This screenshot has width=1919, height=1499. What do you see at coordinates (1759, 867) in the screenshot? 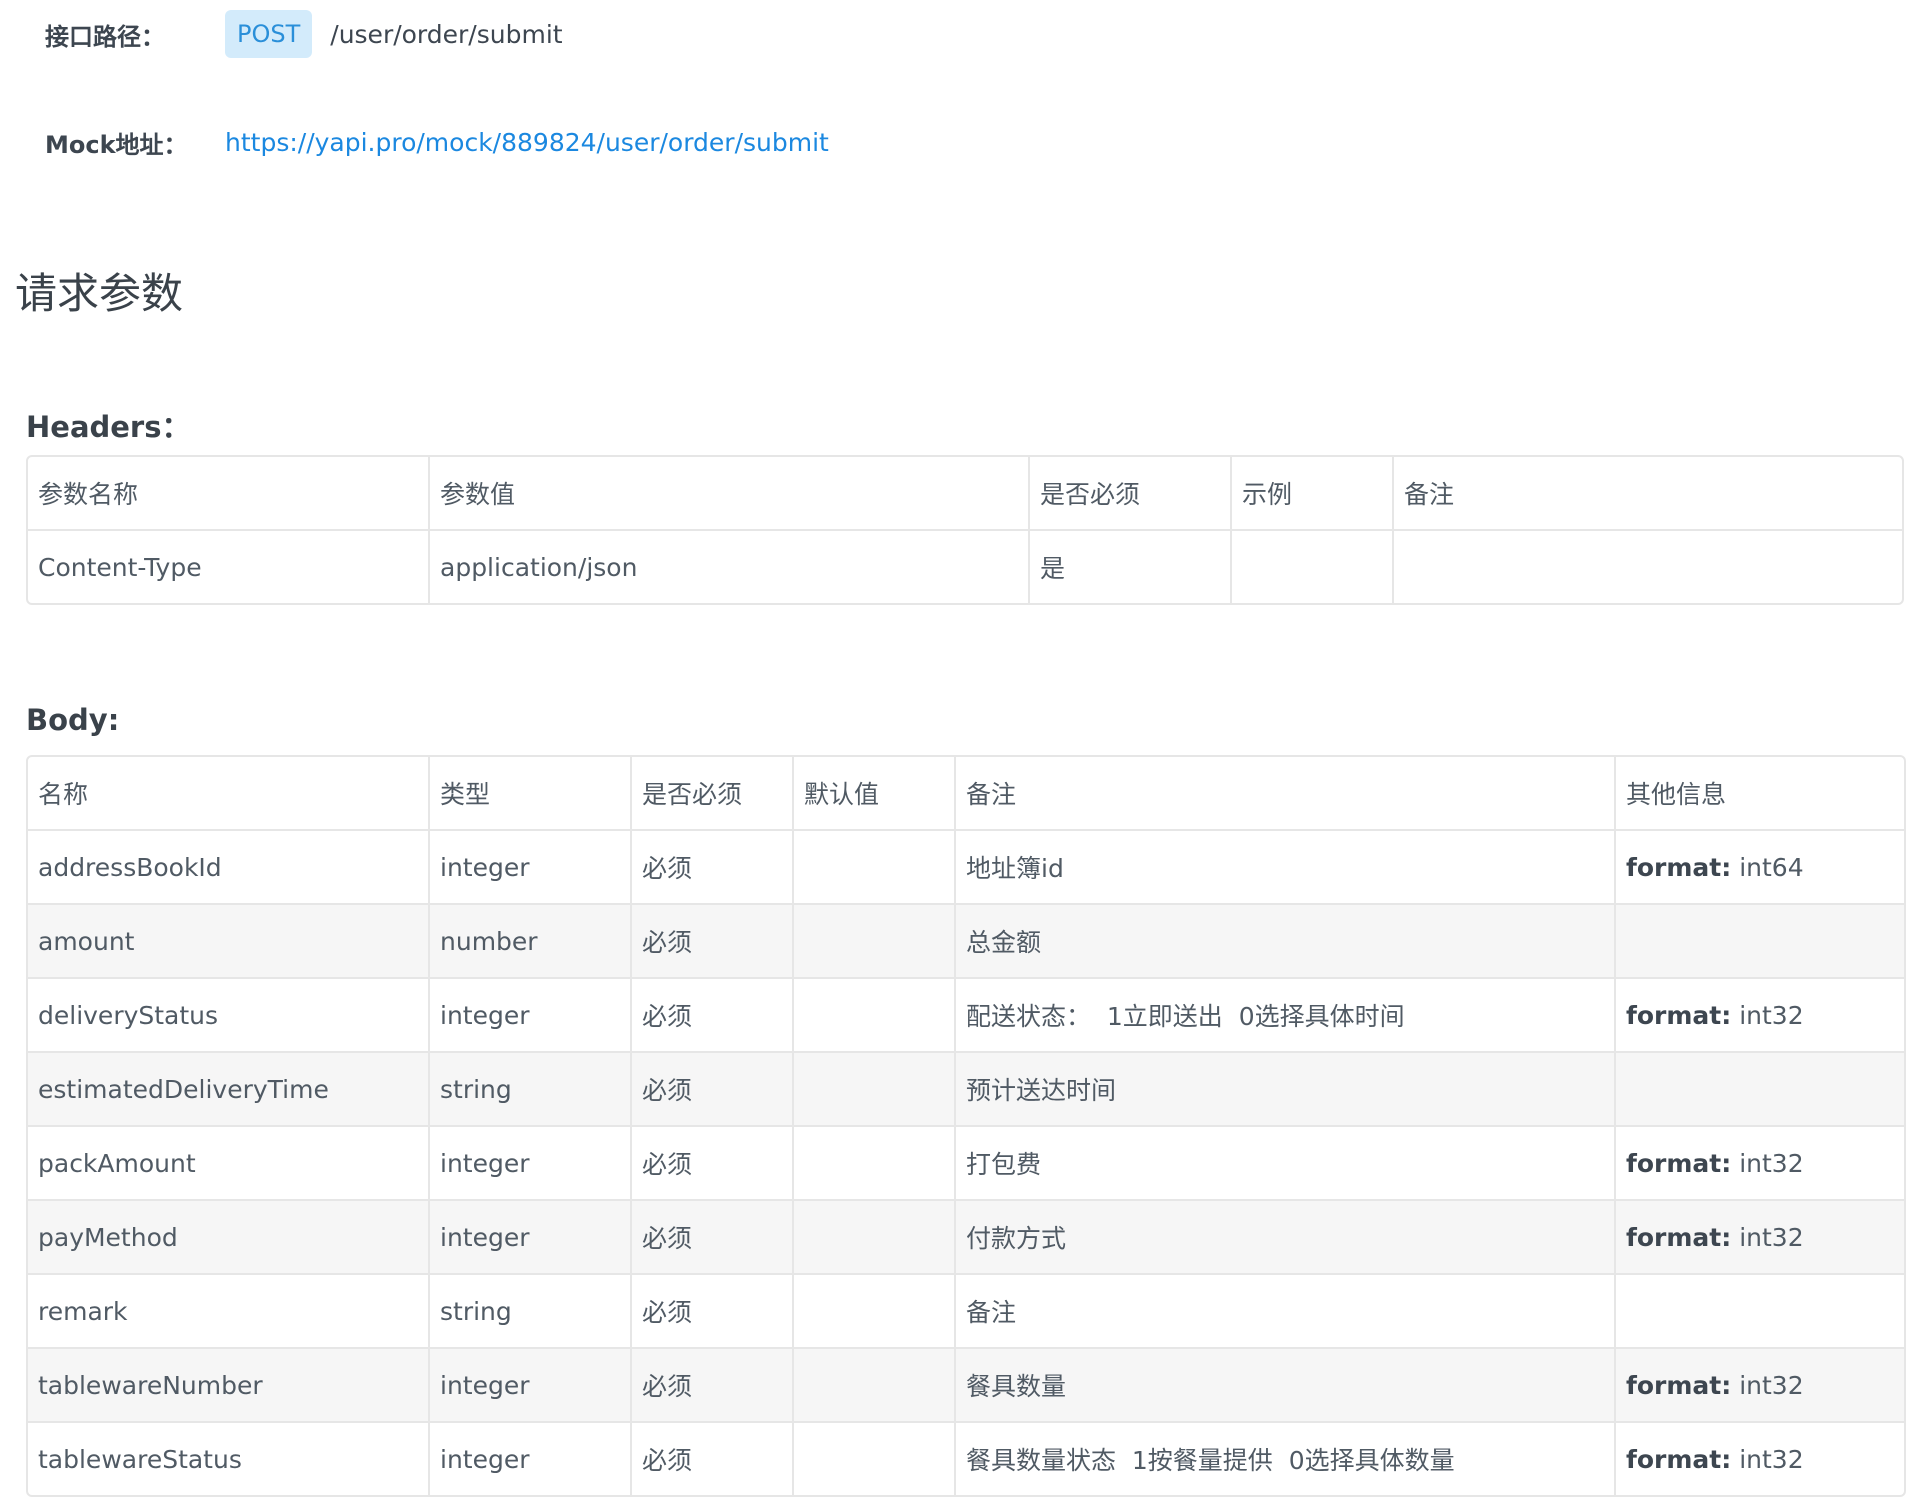
I see `param-other-cell: format: int64` at bounding box center [1759, 867].